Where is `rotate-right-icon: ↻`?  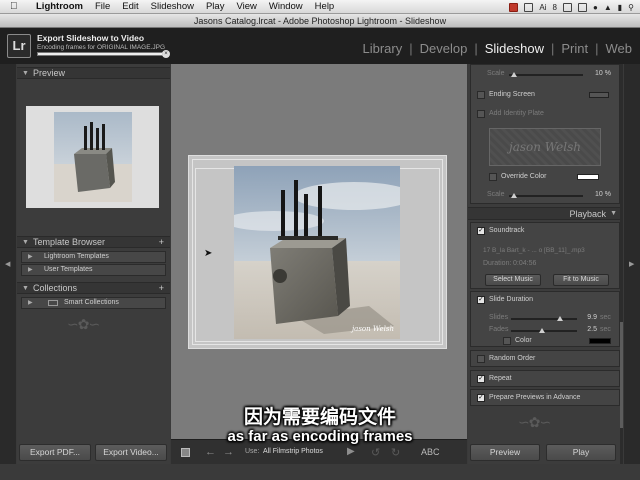 rotate-right-icon: ↻ is located at coordinates (395, 452).